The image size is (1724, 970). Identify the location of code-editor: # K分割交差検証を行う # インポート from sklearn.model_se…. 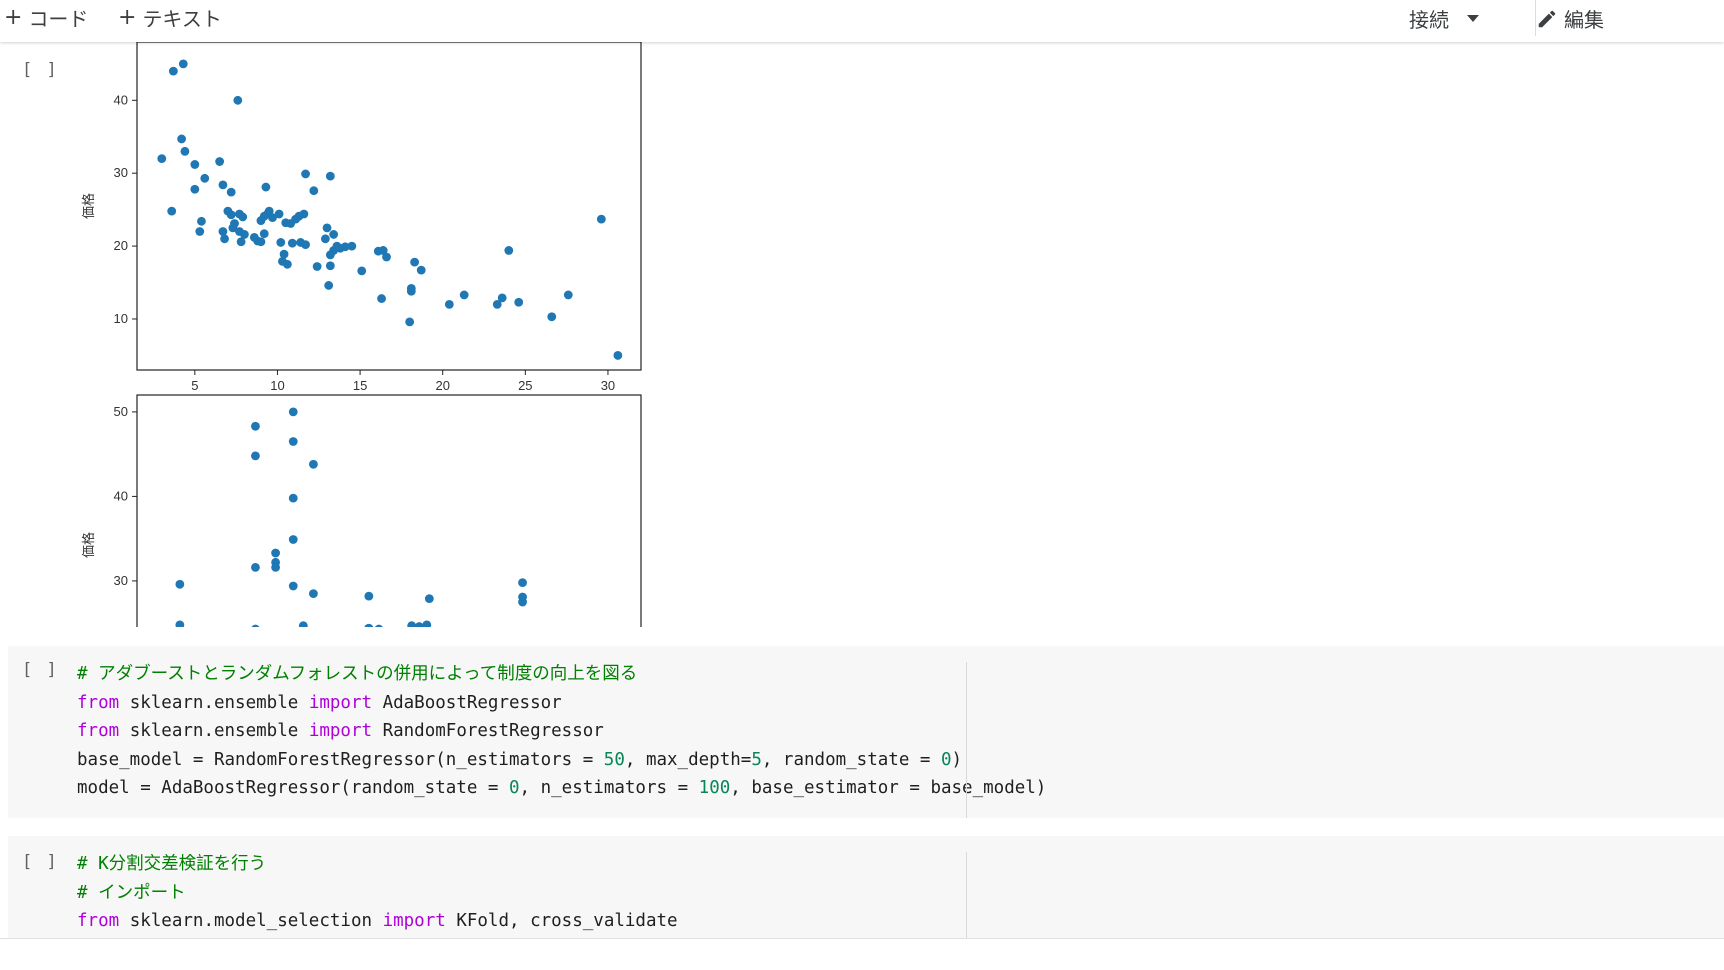
(377, 893).